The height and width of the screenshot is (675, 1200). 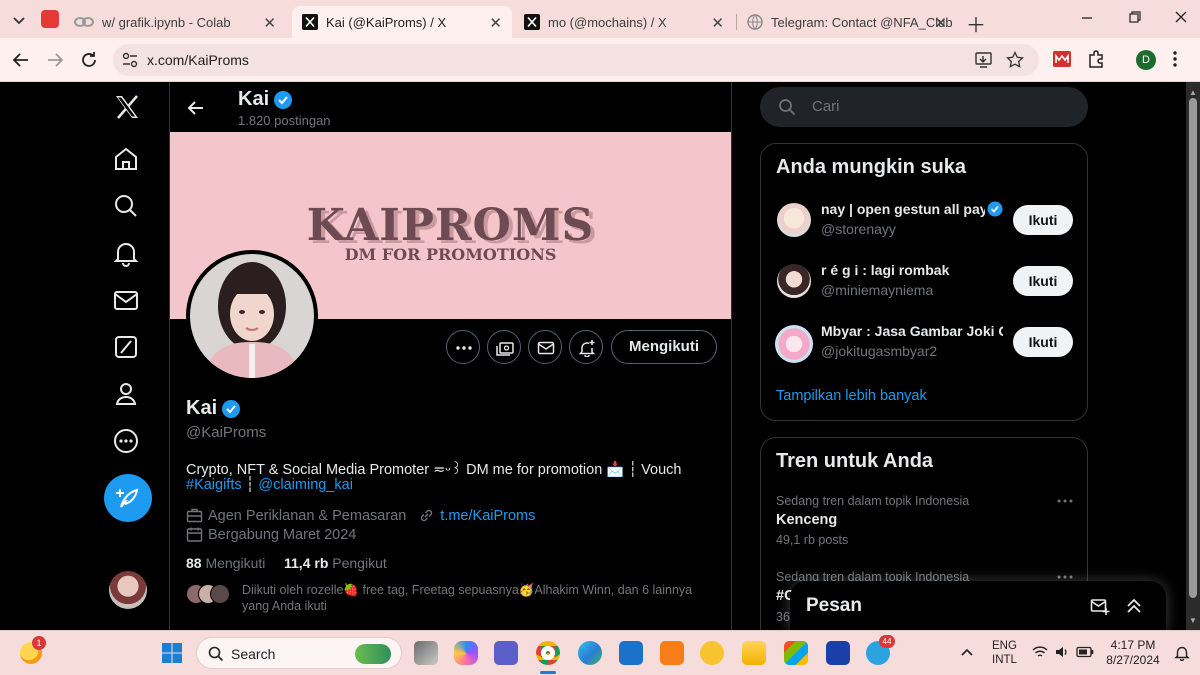 What do you see at coordinates (548, 653) in the screenshot?
I see `chrome-icon` at bounding box center [548, 653].